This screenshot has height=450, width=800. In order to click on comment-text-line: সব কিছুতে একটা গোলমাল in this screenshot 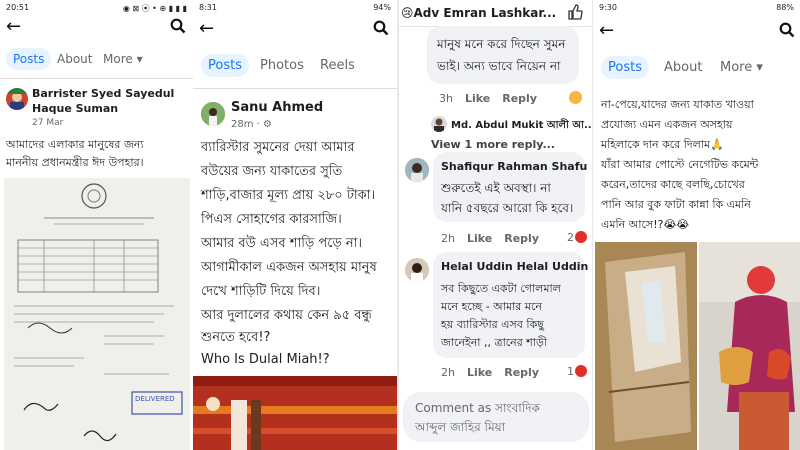, I will do `click(501, 288)`.